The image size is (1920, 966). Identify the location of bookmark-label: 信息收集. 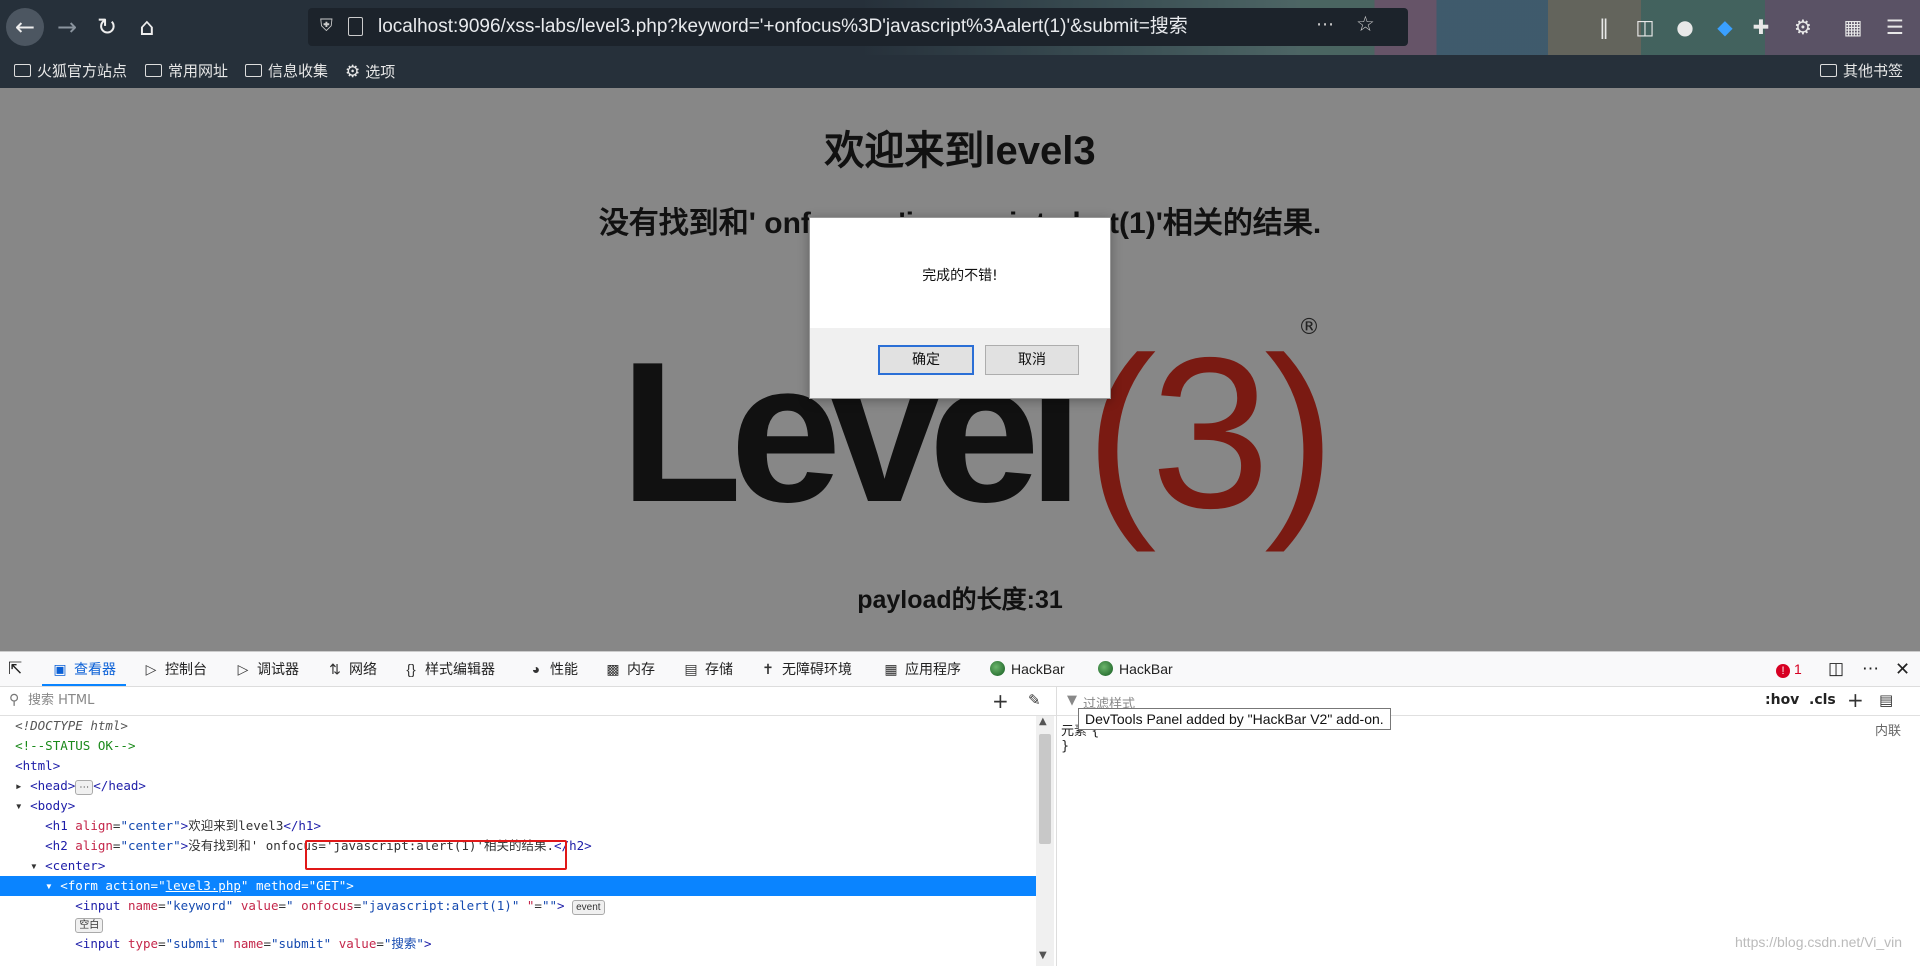
(298, 71).